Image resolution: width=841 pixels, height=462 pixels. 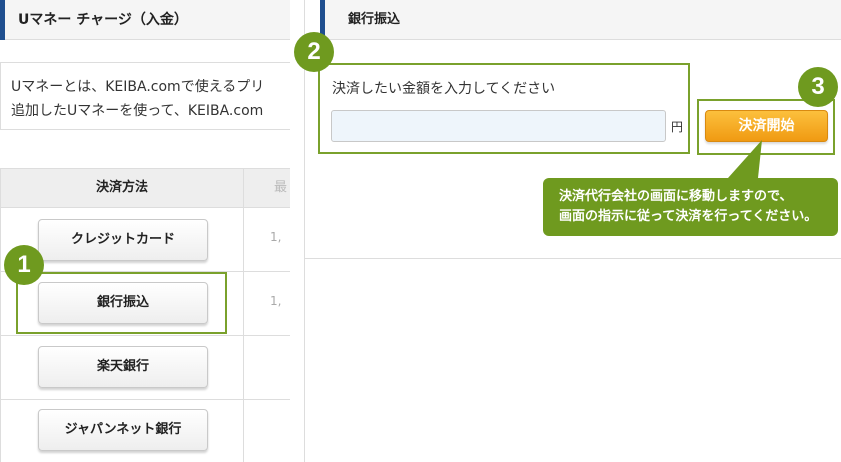 I want to click on rakuten-bank-button: 楽天銀行, so click(x=123, y=367).